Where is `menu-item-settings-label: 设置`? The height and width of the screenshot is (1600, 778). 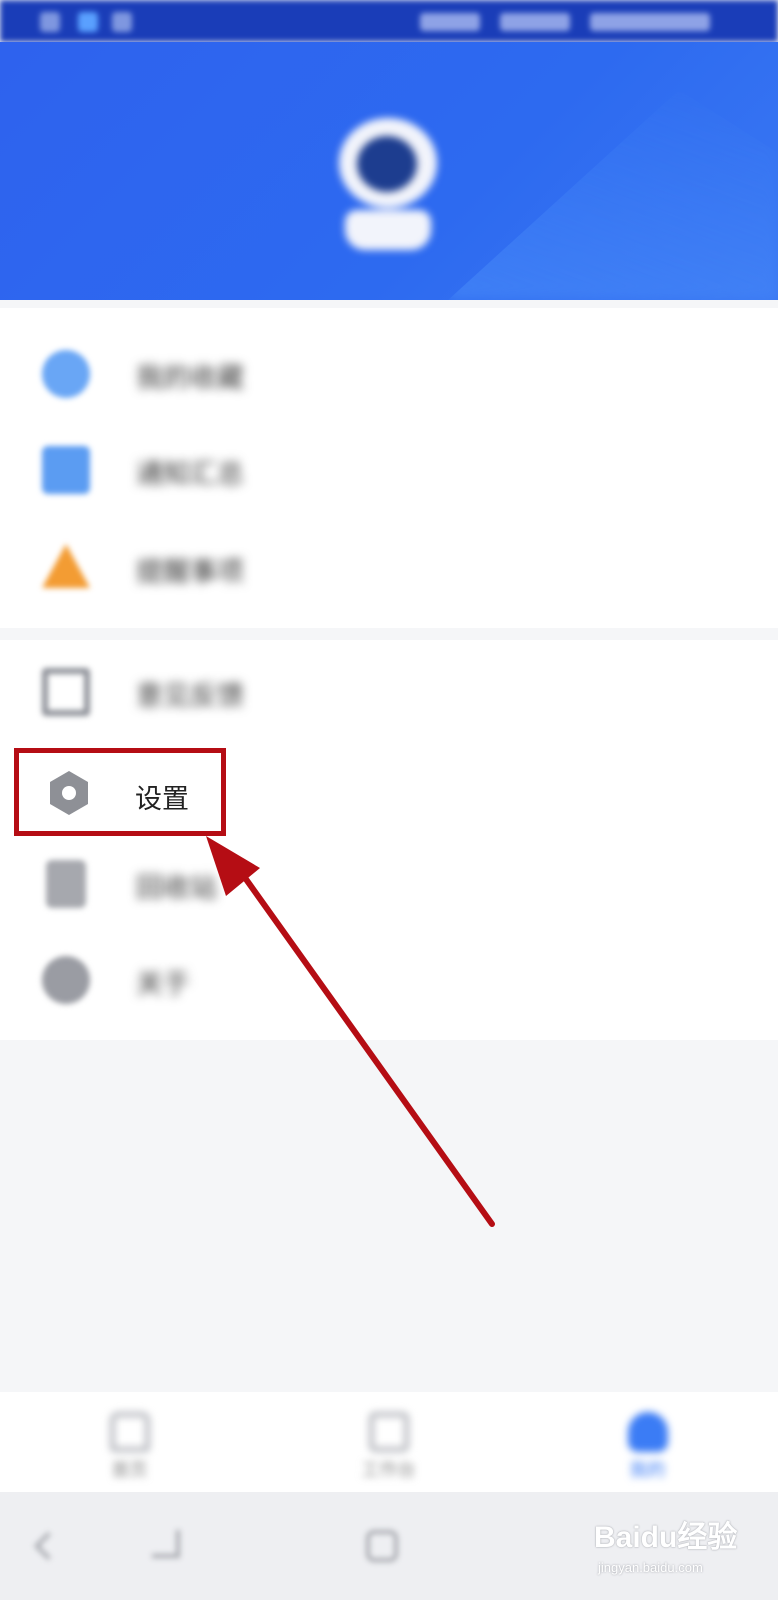 menu-item-settings-label: 设置 is located at coordinates (162, 796).